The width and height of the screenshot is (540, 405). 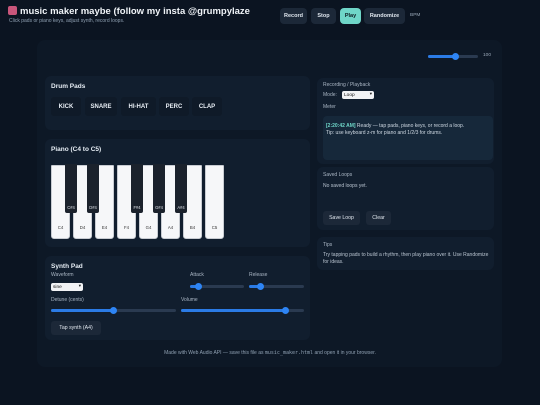 I want to click on attack-slider, so click(x=217, y=286).